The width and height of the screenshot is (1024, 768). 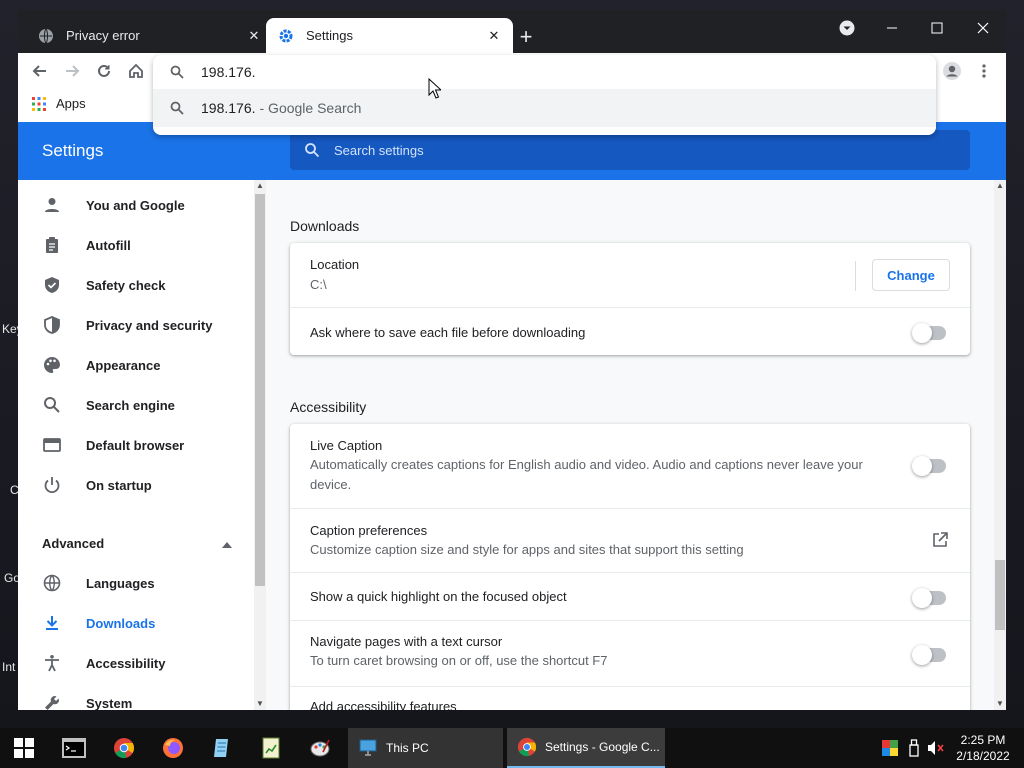 I want to click on tab-title: Settings, so click(x=329, y=35).